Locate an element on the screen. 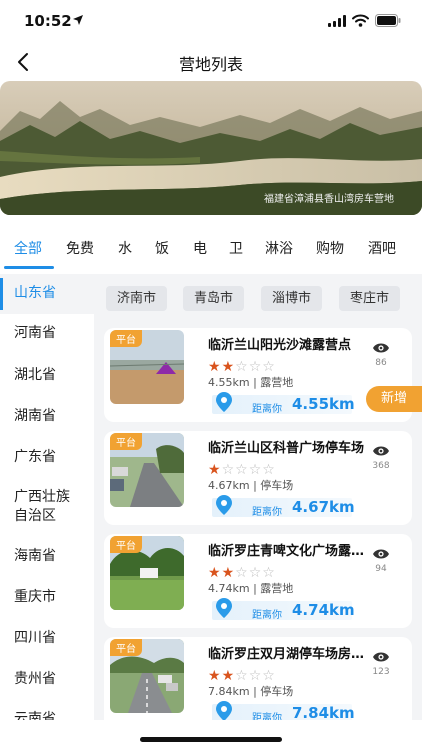 This screenshot has width=422, height=750. tab-toilet: 卫 is located at coordinates (236, 248).